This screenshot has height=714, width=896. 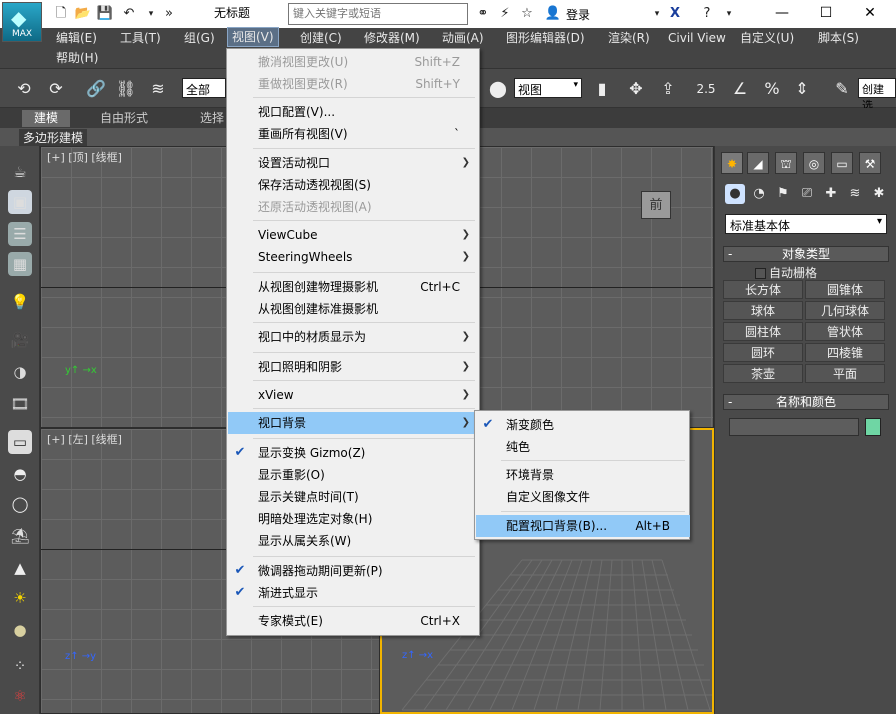 What do you see at coordinates (783, 194) in the screenshot?
I see `lights-icon: ⚑` at bounding box center [783, 194].